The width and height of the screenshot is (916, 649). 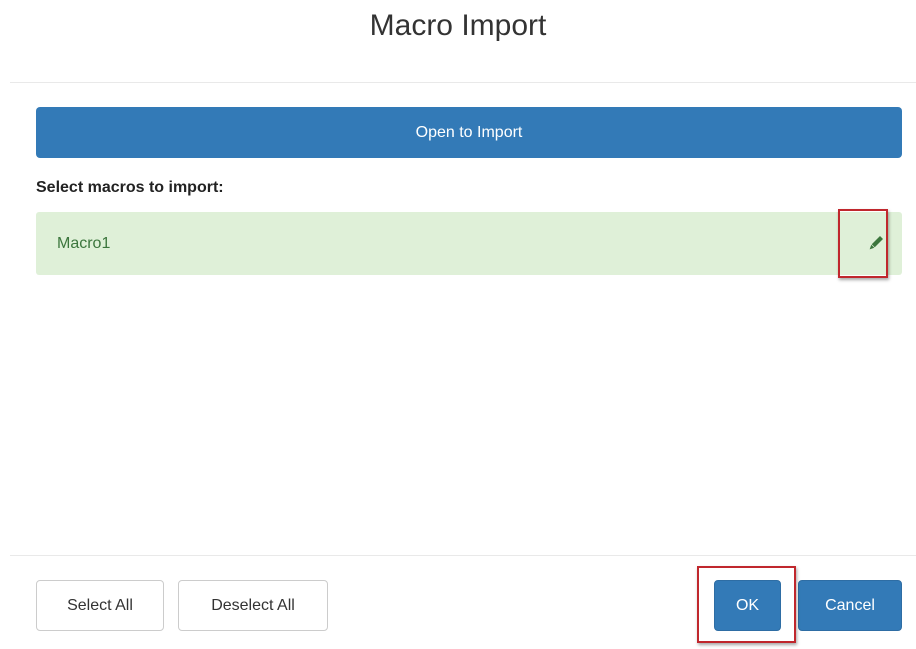 What do you see at coordinates (747, 605) in the screenshot?
I see `ok-button: OK` at bounding box center [747, 605].